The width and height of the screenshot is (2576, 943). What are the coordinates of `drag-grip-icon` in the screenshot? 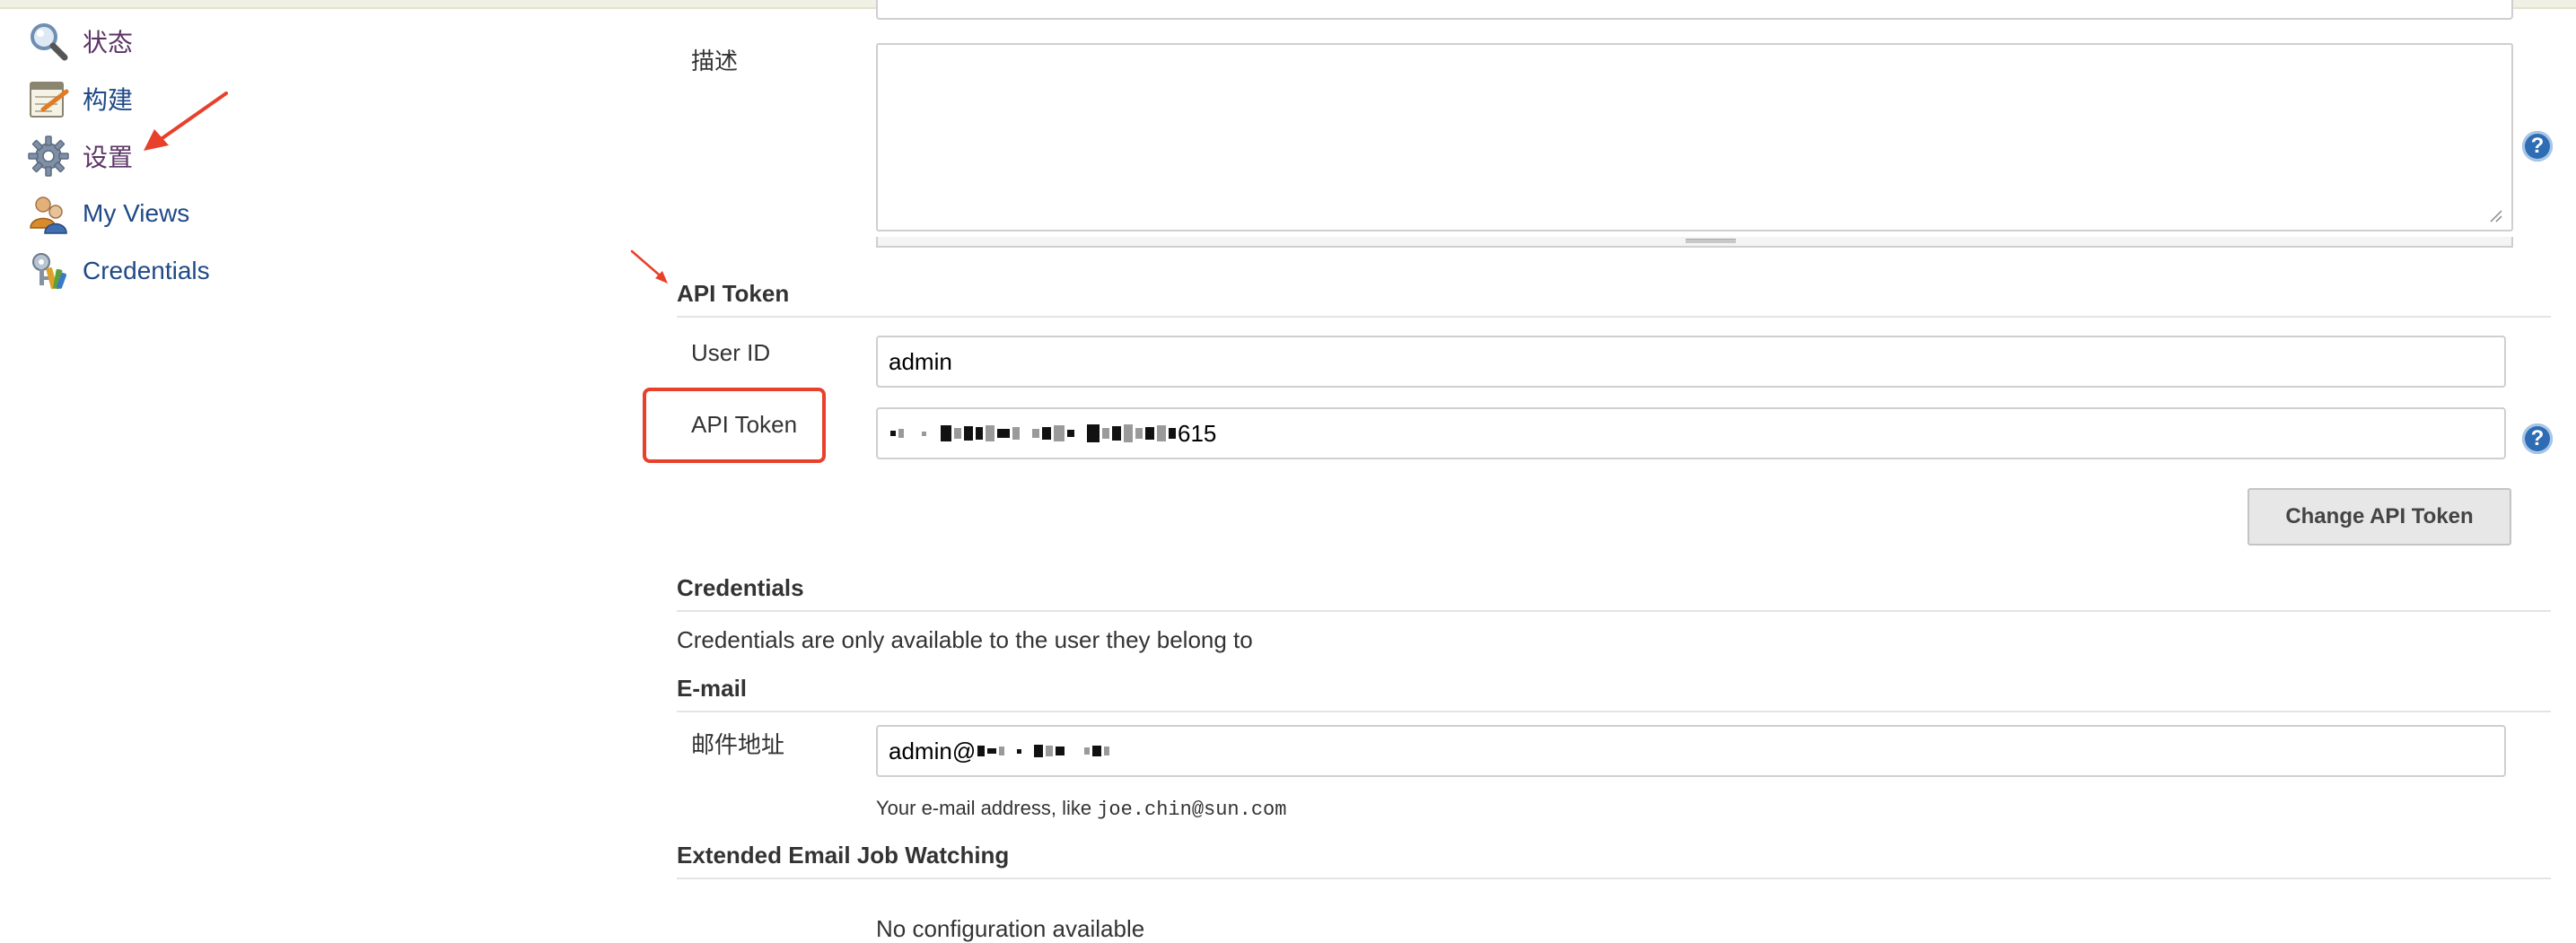 It's located at (1711, 241).